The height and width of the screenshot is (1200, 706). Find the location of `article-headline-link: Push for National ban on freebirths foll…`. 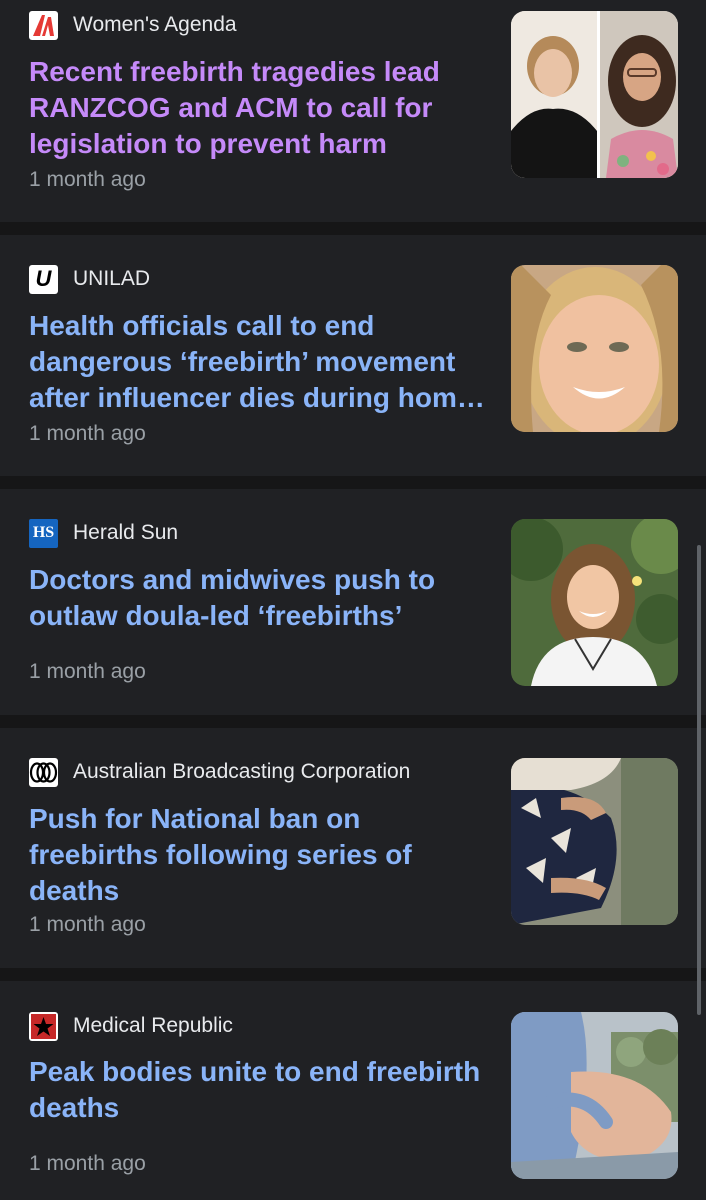

article-headline-link: Push for National ban on freebirths foll… is located at coordinates (259, 855).